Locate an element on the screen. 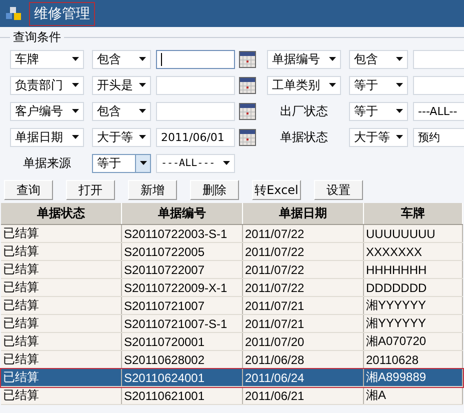 The width and height of the screenshot is (464, 413). table-cell: S20110722007 is located at coordinates (182, 269).